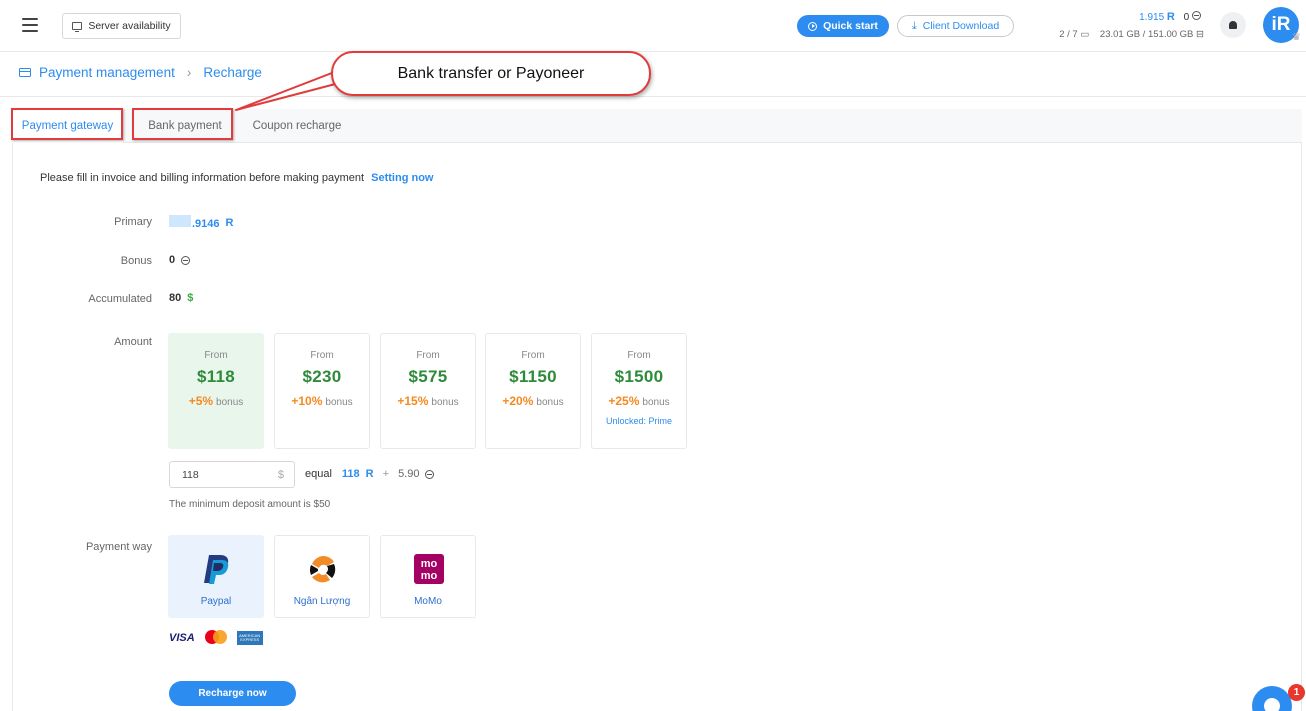 The image size is (1306, 711). Describe the element at coordinates (639, 391) in the screenshot. I see `amount-option-1500: From $1500 +25% bonus Unlocked: Prime` at that location.